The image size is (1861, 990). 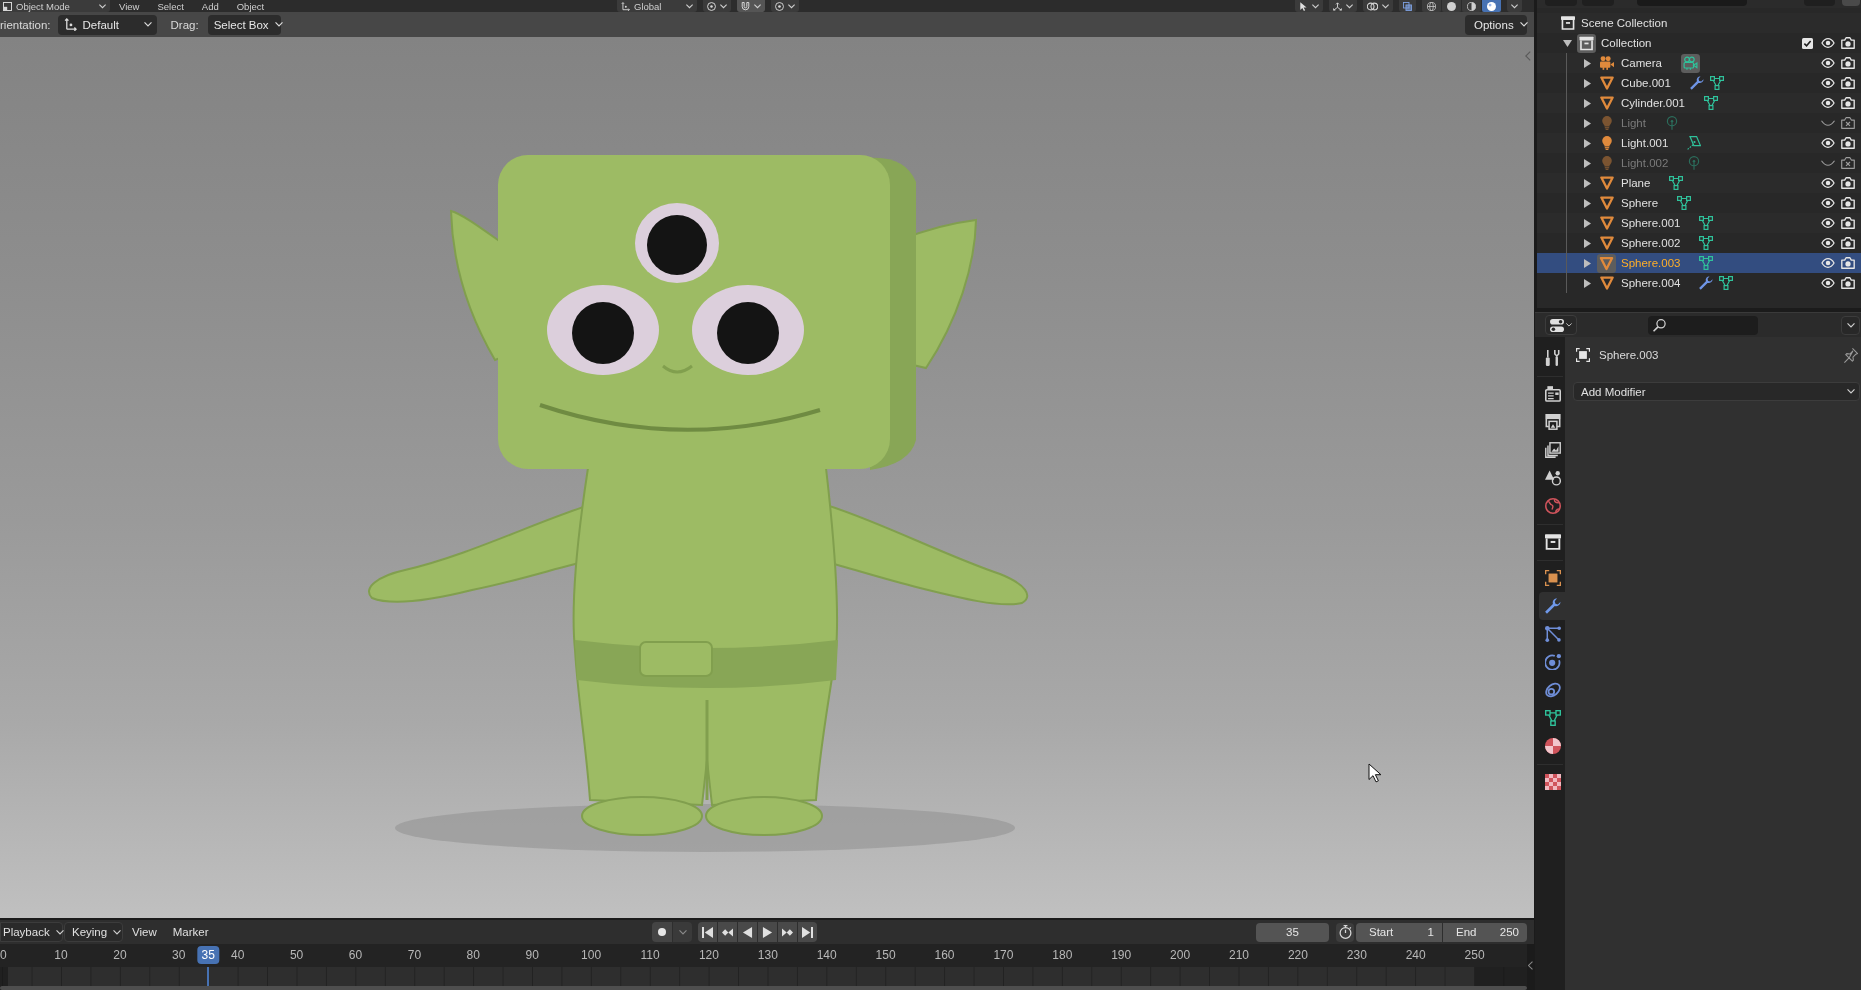 I want to click on preview-range-button, so click(x=1345, y=932).